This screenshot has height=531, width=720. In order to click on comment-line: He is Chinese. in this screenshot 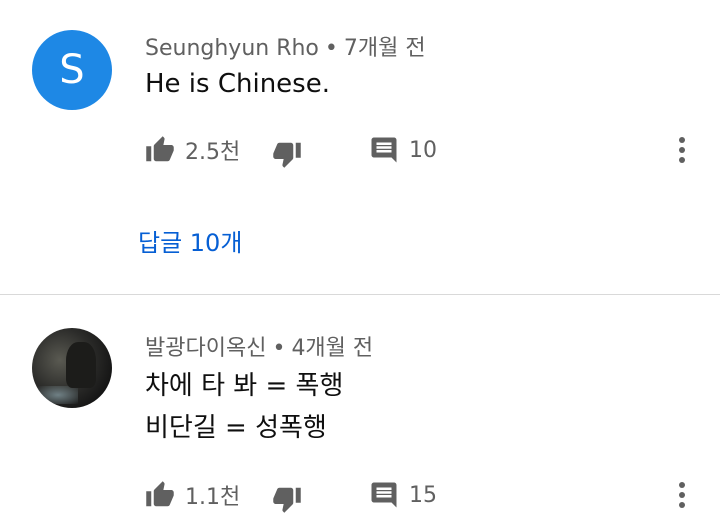, I will do `click(237, 84)`.